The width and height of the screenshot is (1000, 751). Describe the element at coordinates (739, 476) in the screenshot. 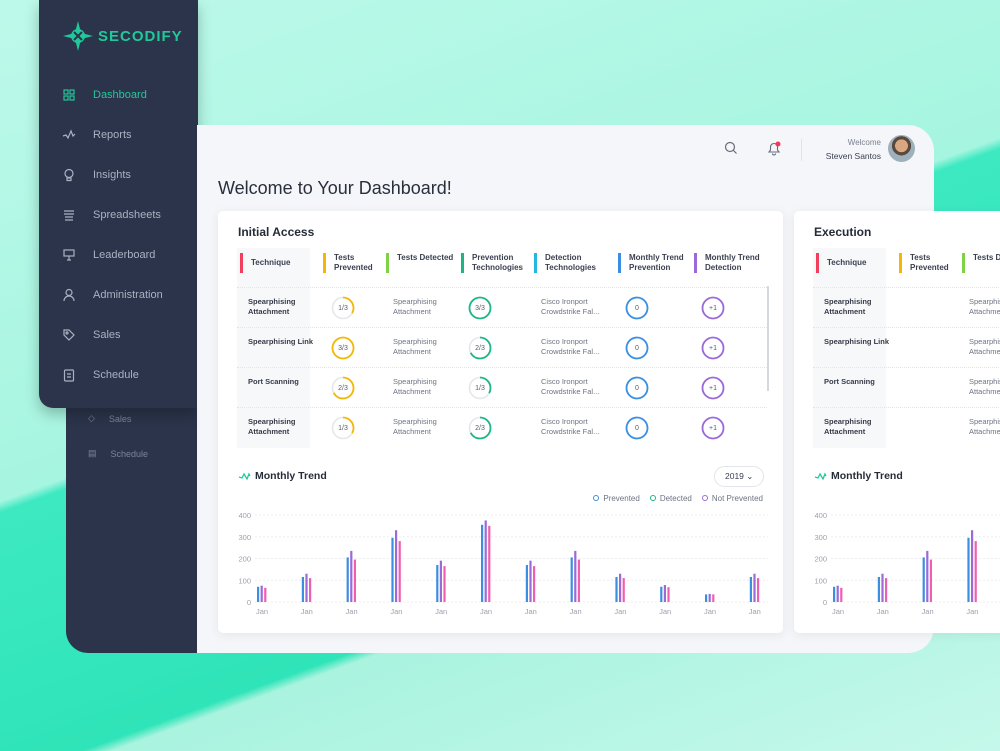

I see `year-select: 2019 ⌄` at that location.